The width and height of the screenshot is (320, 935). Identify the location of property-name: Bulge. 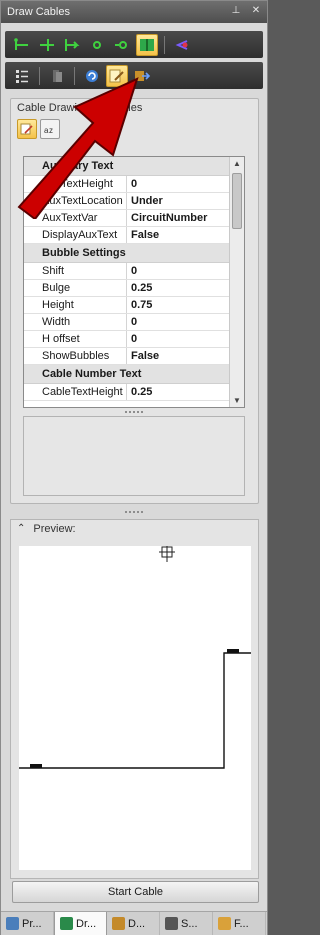
(75, 288).